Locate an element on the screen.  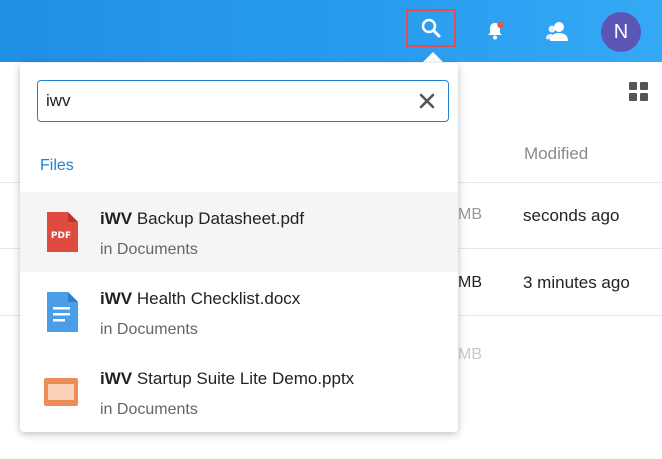
result-name: iWV Backup Datasheet.pdf is located at coordinates (202, 218).